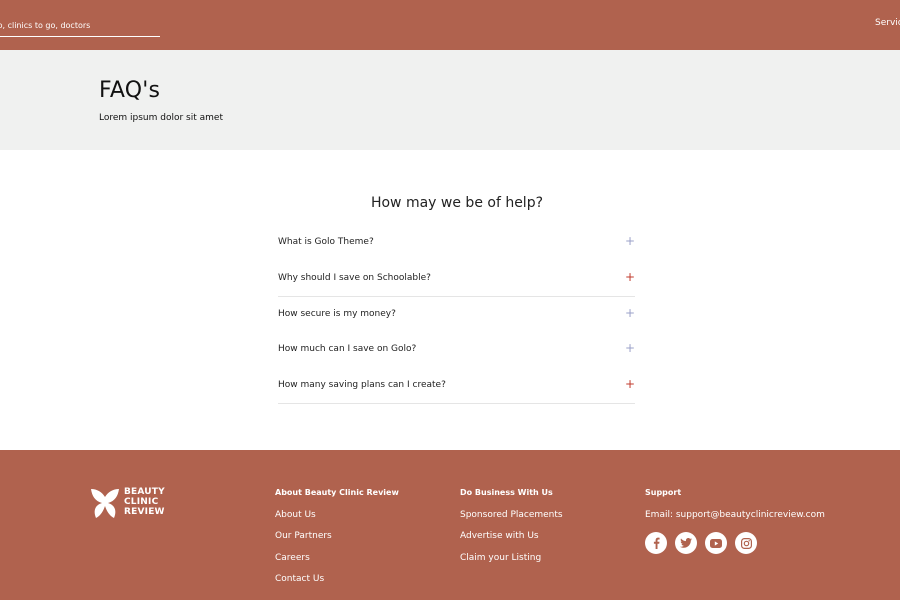 The image size is (900, 600). Describe the element at coordinates (511, 541) in the screenshot. I see `footer-link-advertise: Advertise with Us` at that location.